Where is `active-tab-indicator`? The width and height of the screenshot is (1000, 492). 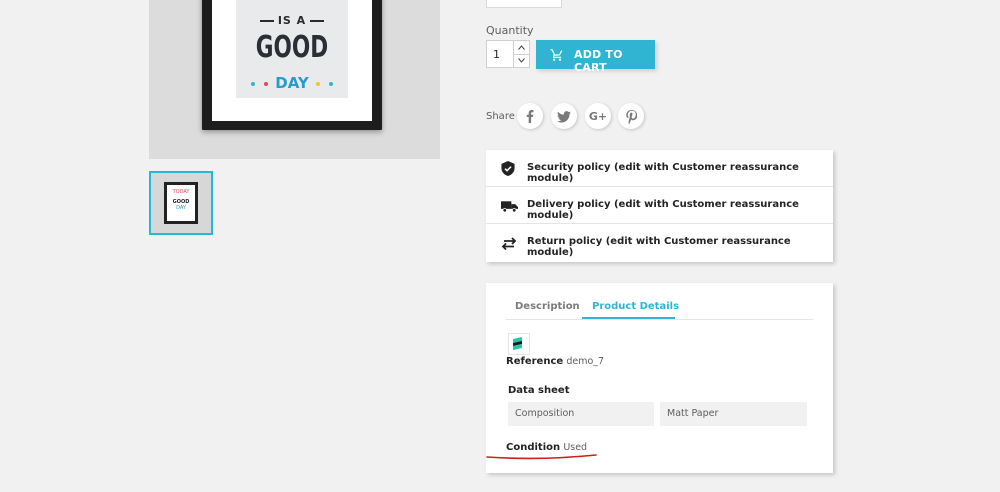 active-tab-indicator is located at coordinates (628, 318).